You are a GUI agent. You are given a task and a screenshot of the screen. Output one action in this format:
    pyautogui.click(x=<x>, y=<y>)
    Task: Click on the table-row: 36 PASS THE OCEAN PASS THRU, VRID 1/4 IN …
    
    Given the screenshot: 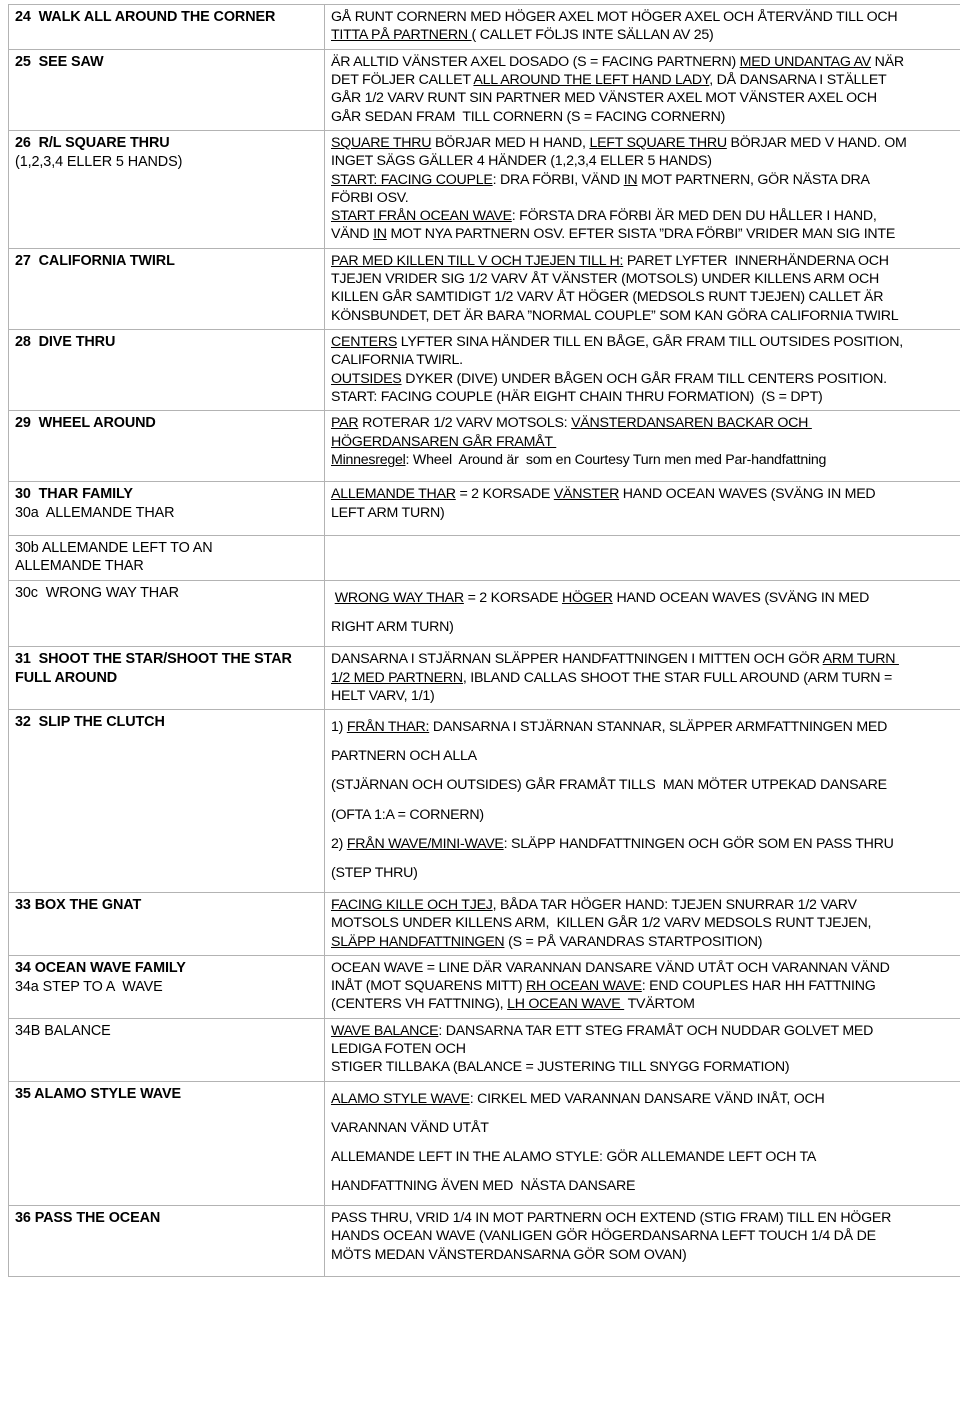 What is the action you would take?
    pyautogui.click(x=484, y=1241)
    